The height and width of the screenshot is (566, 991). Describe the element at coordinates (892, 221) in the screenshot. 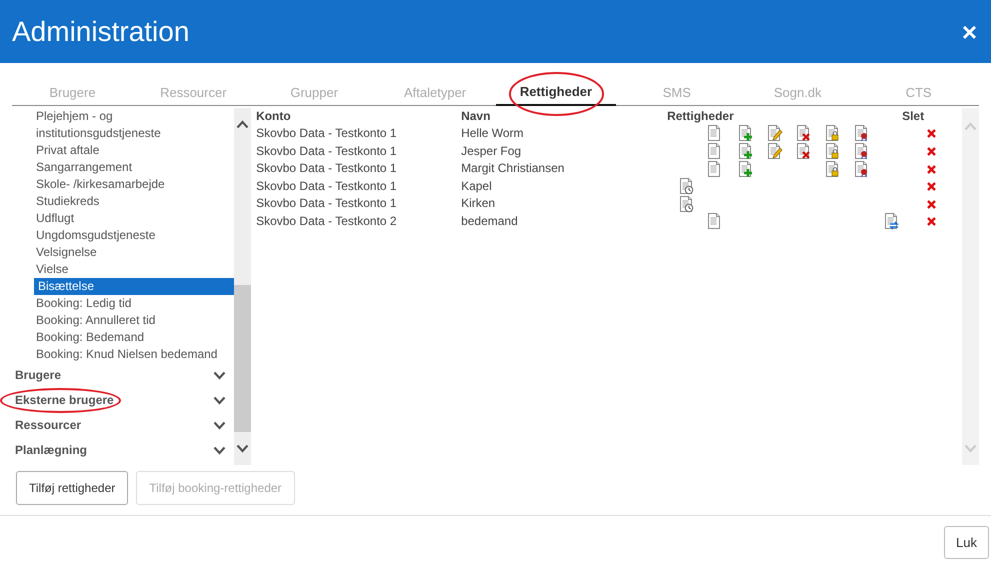

I see `document-sync-icon` at that location.